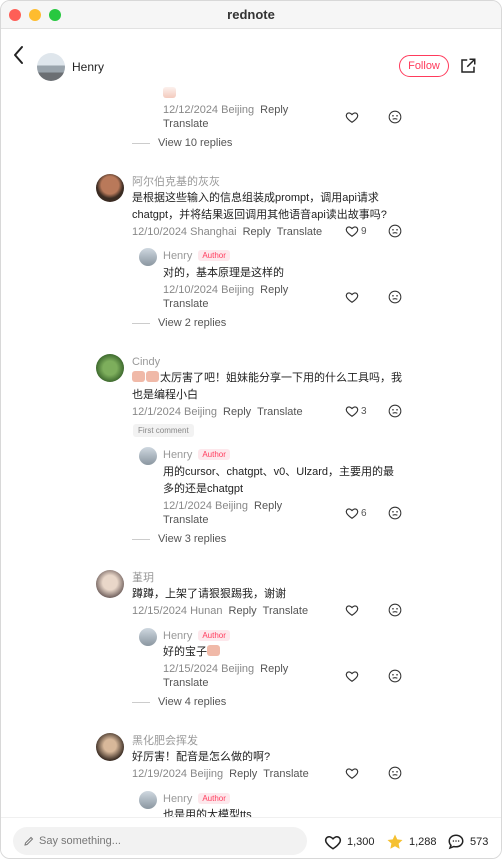 Image resolution: width=502 pixels, height=859 pixels. Describe the element at coordinates (479, 842) in the screenshot. I see `comment-count: 573` at that location.